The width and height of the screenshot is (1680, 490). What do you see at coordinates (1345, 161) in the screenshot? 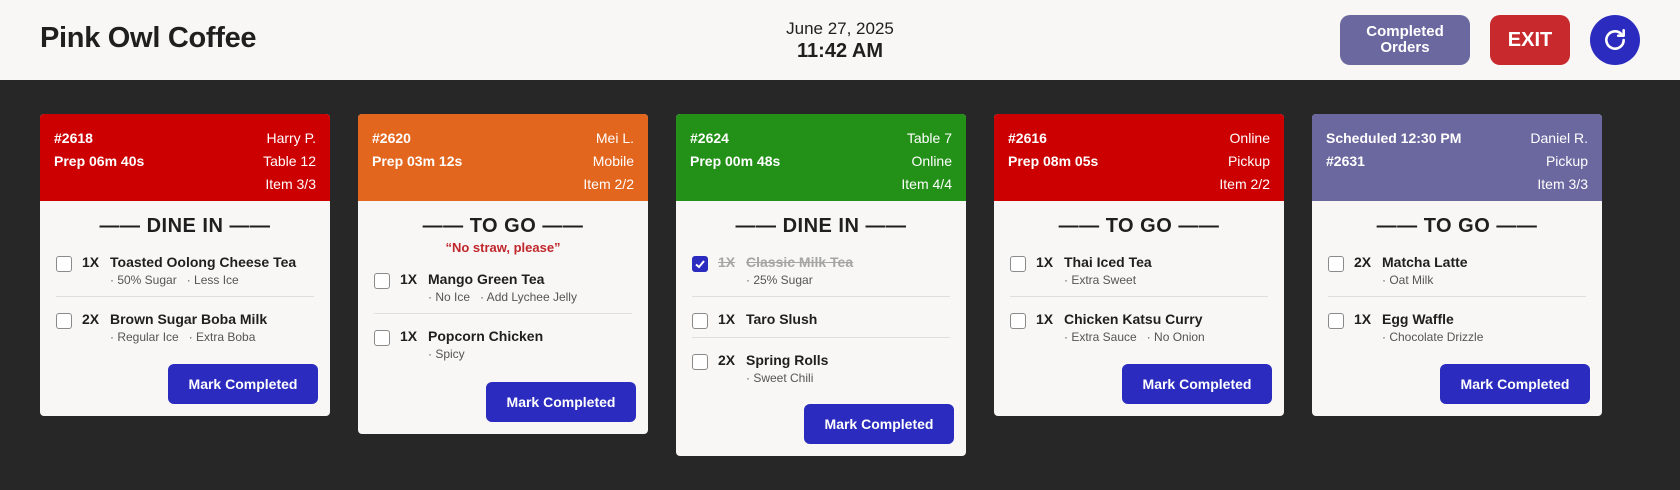
I see `order-number: #2631` at bounding box center [1345, 161].